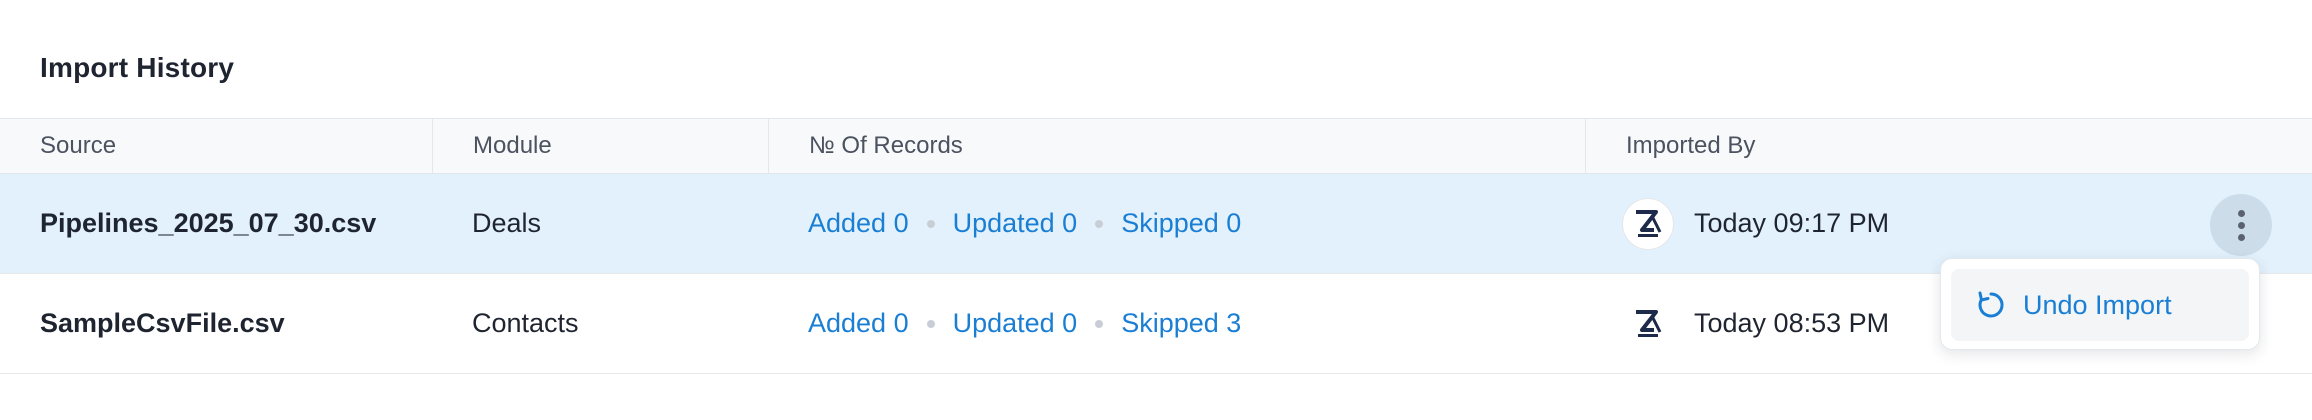 The width and height of the screenshot is (2312, 420). Describe the element at coordinates (216, 146) in the screenshot. I see `column-header-source: Source` at that location.